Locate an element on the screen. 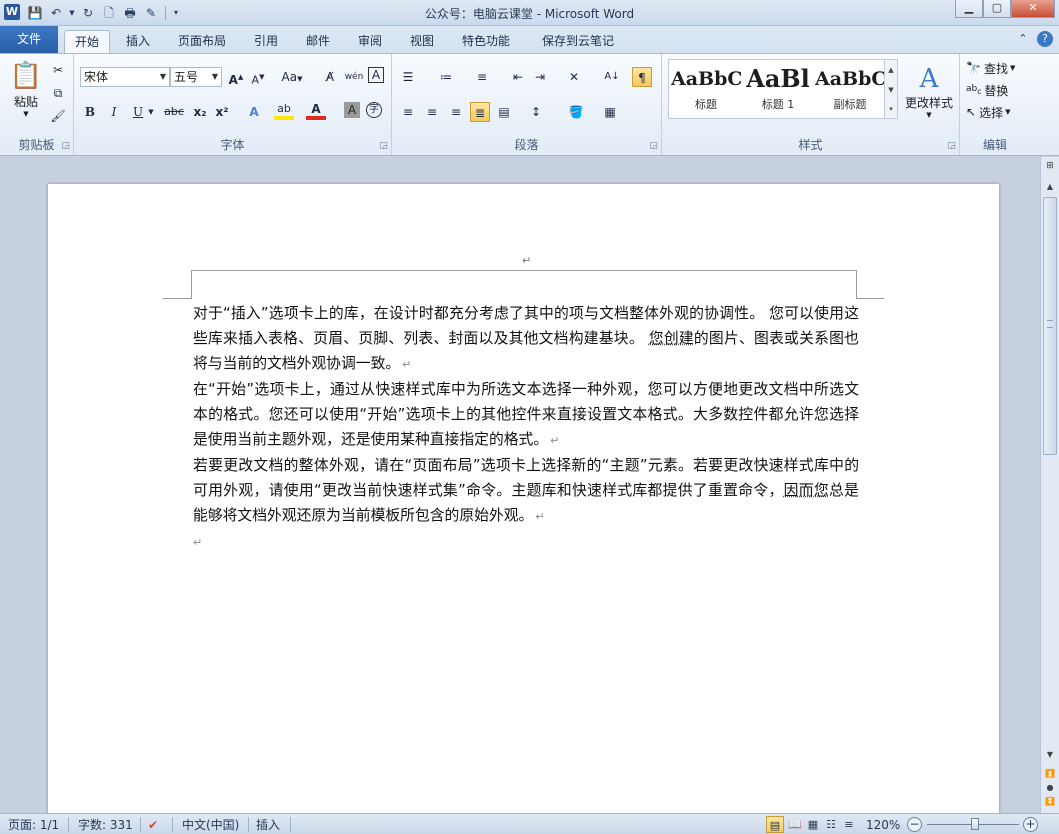 Image resolution: width=1059 pixels, height=834 pixels. highlight-icon: ab is located at coordinates (284, 111).